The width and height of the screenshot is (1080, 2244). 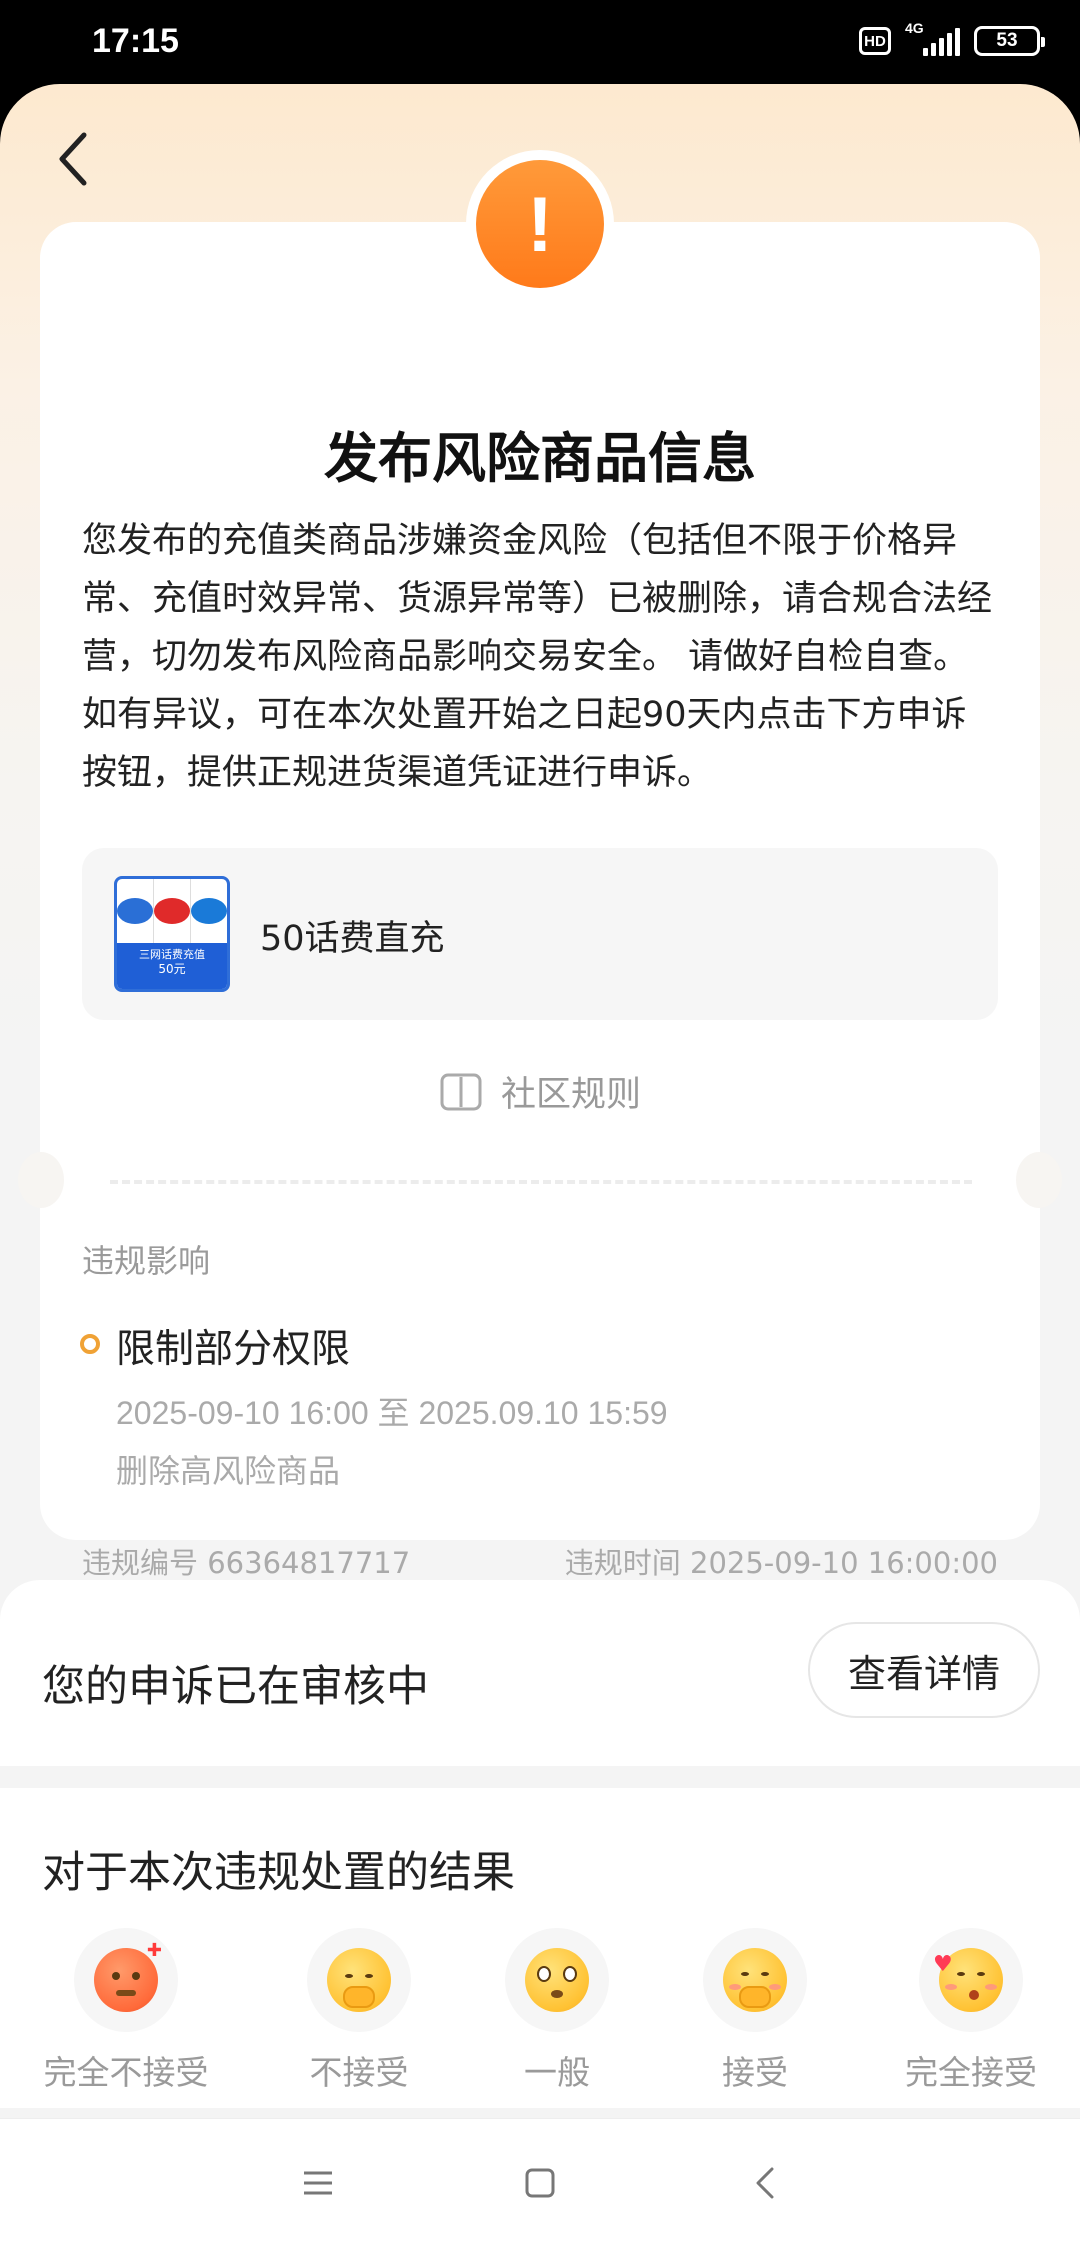 What do you see at coordinates (557, 2072) in the screenshot?
I see `feedback-option-label: 一般` at bounding box center [557, 2072].